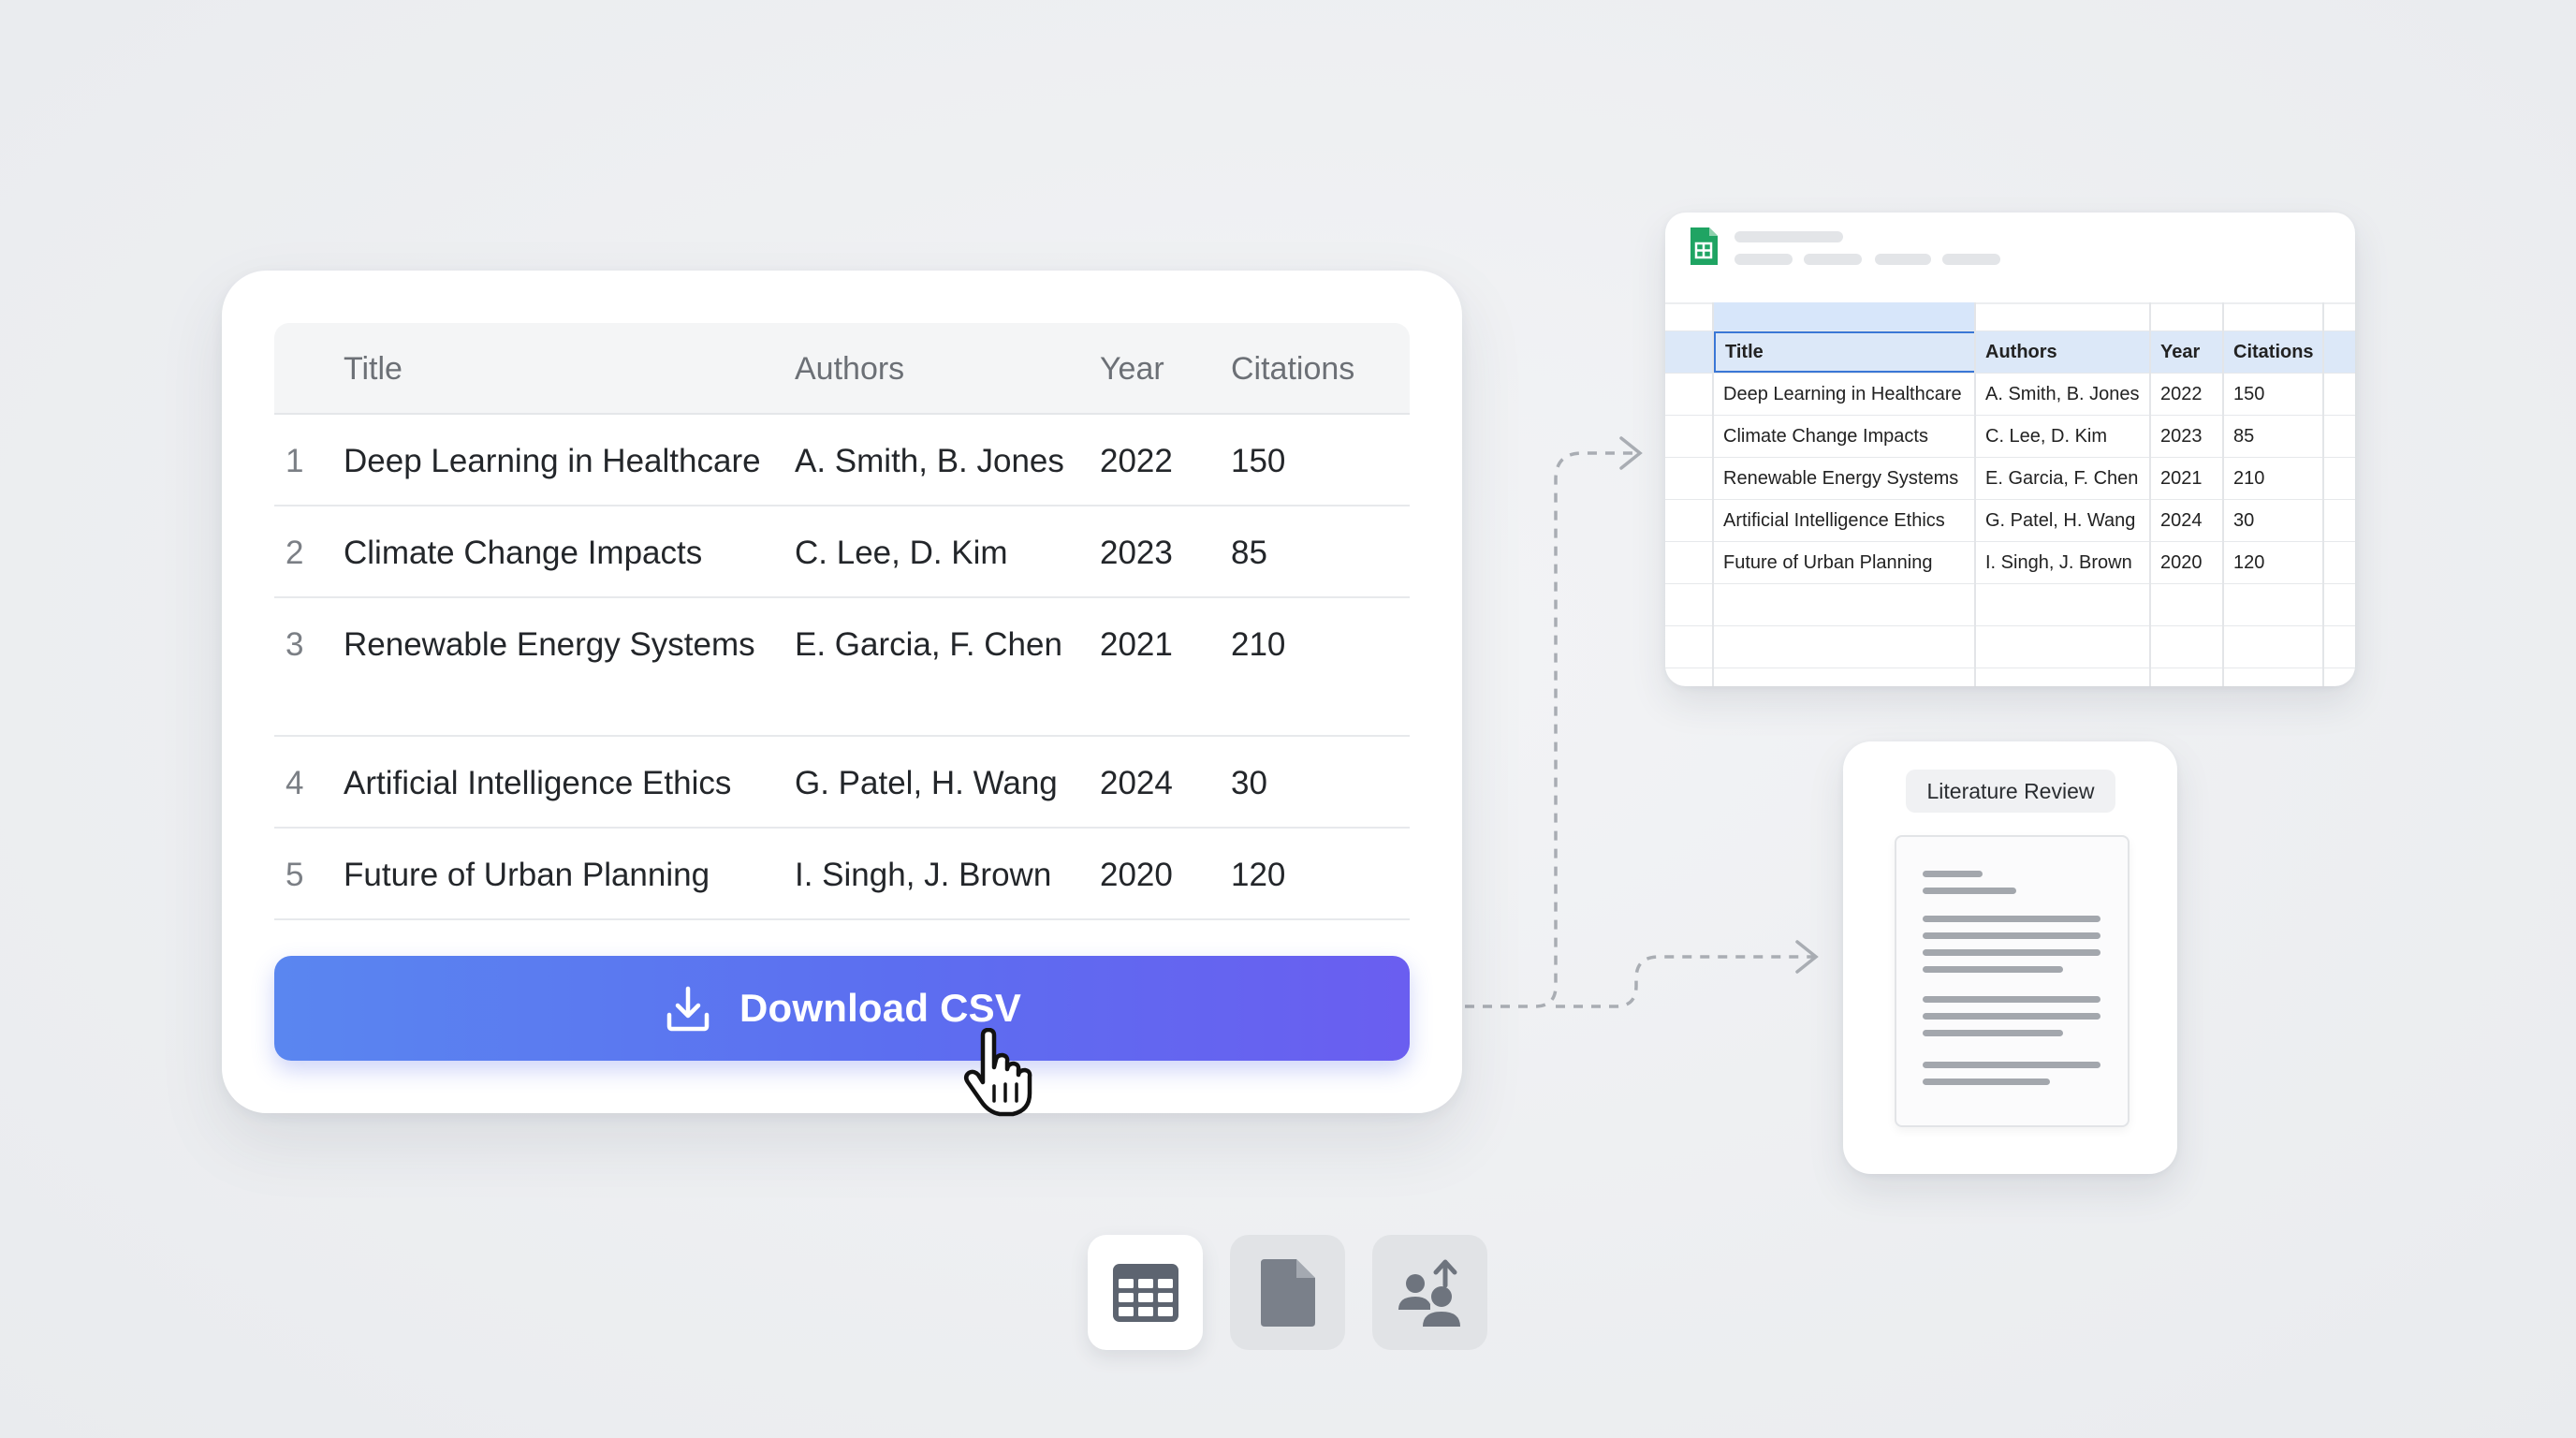  What do you see at coordinates (552, 461) in the screenshot?
I see `cell-title: Deep Learning in Healthcare` at bounding box center [552, 461].